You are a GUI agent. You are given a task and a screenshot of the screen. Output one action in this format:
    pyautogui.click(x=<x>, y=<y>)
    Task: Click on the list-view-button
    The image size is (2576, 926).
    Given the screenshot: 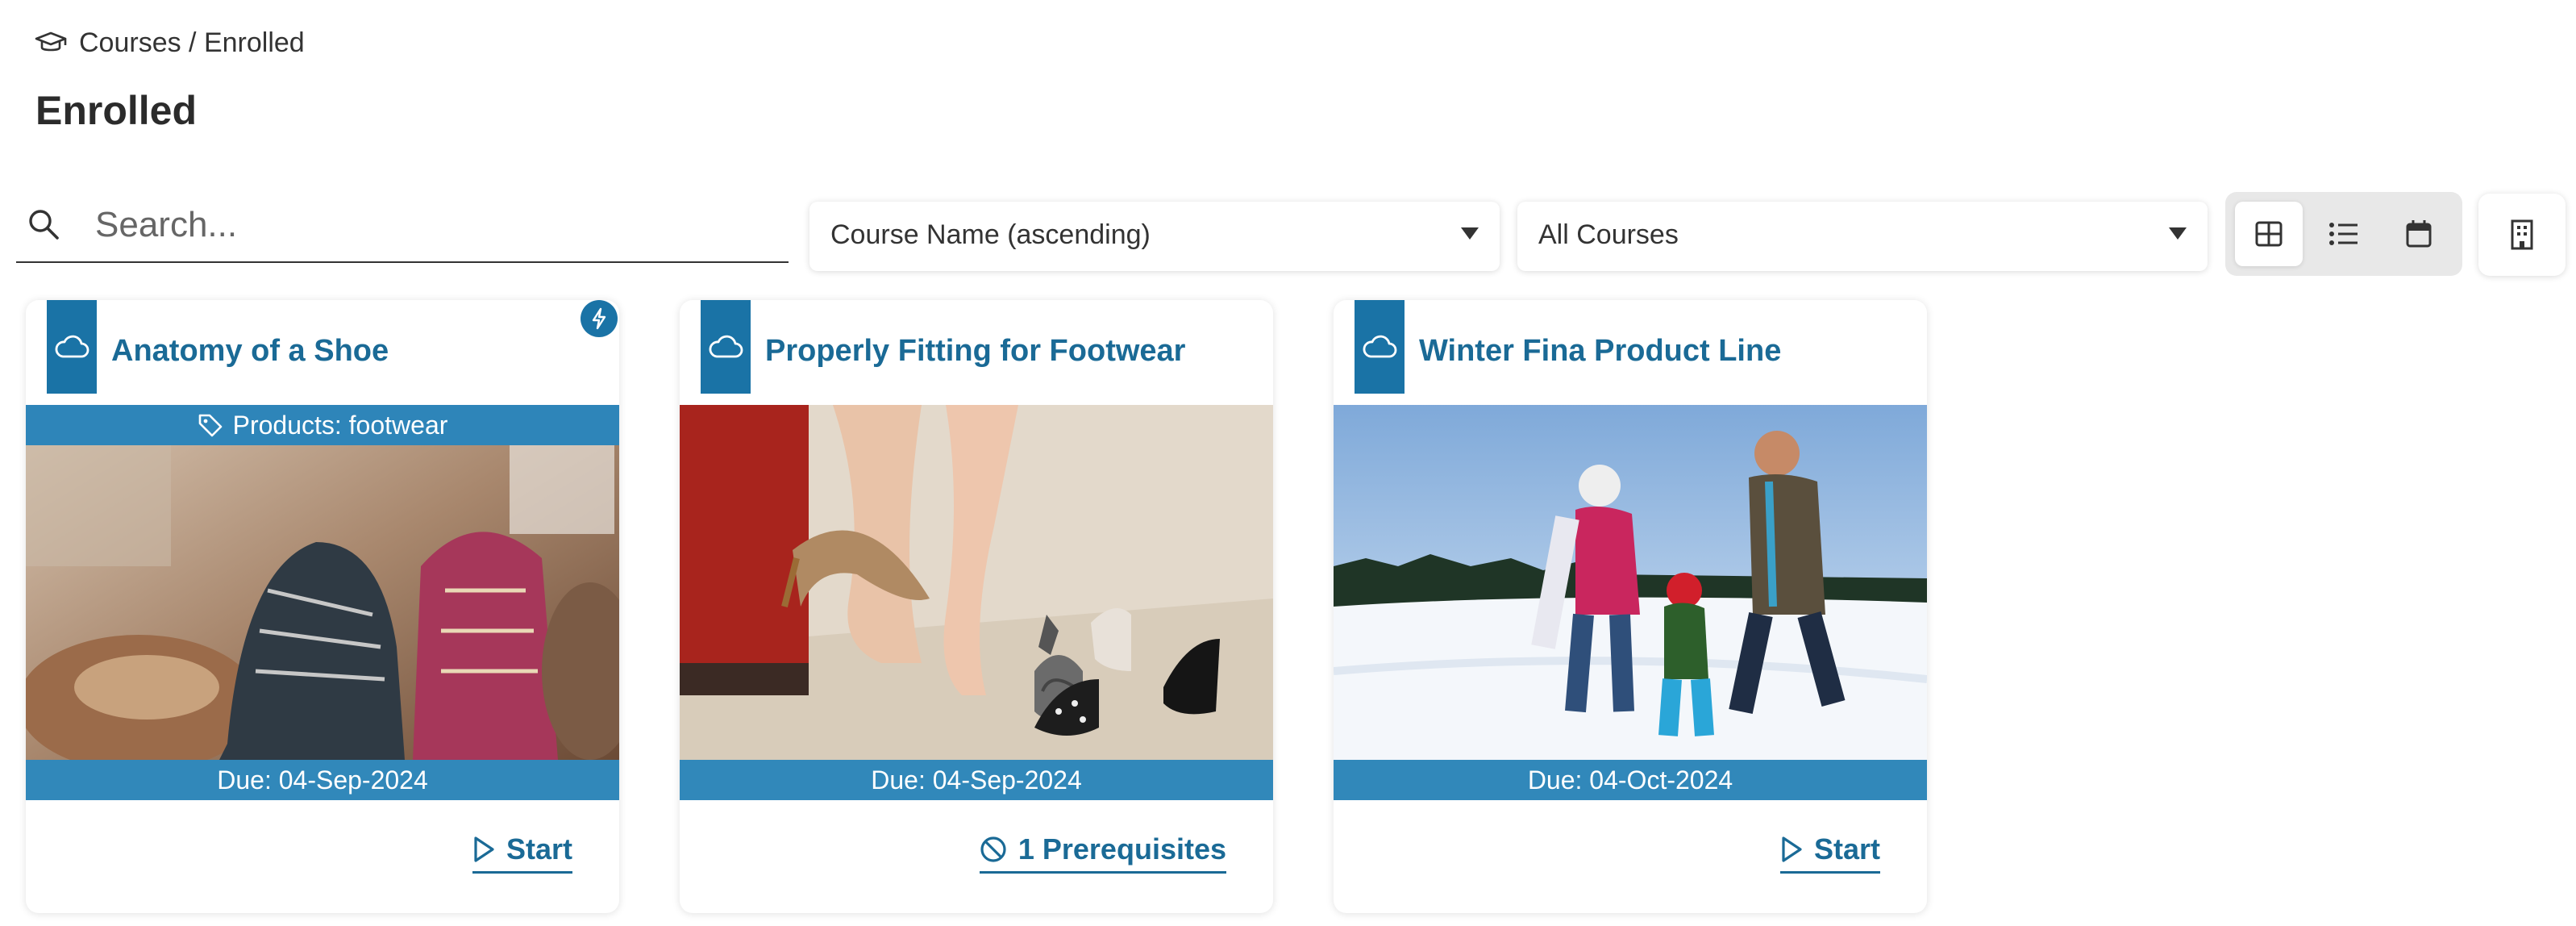 What is the action you would take?
    pyautogui.click(x=2344, y=234)
    